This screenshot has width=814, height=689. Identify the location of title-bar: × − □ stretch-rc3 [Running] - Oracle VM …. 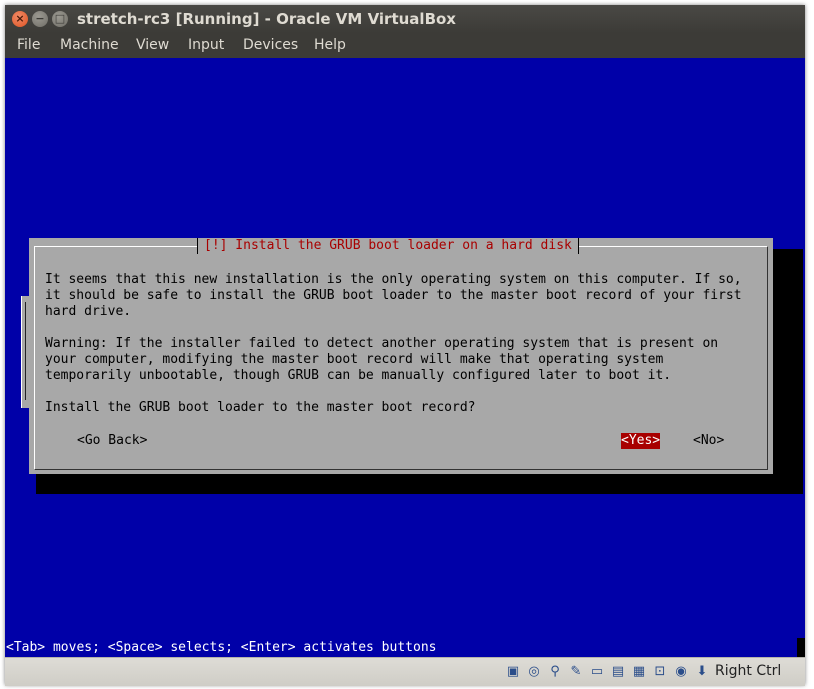
(405, 19).